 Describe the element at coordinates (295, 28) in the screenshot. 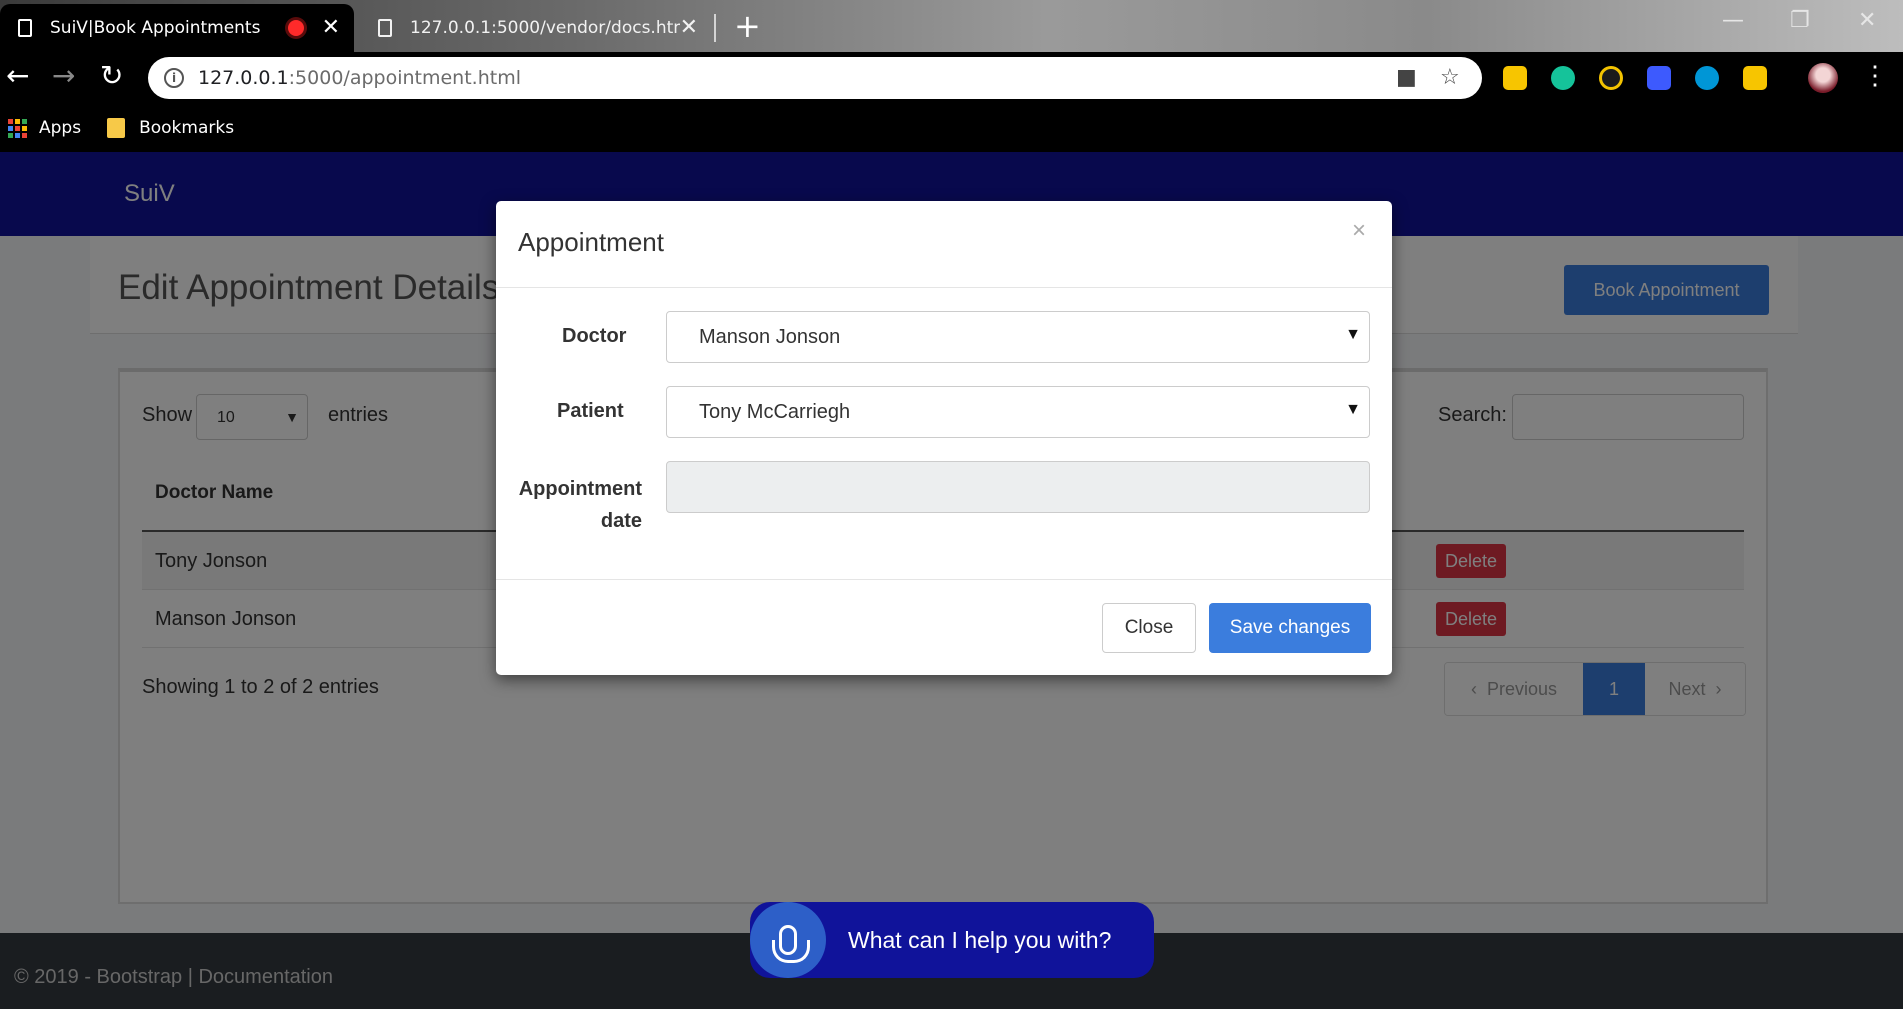

I see `recording-icon` at that location.